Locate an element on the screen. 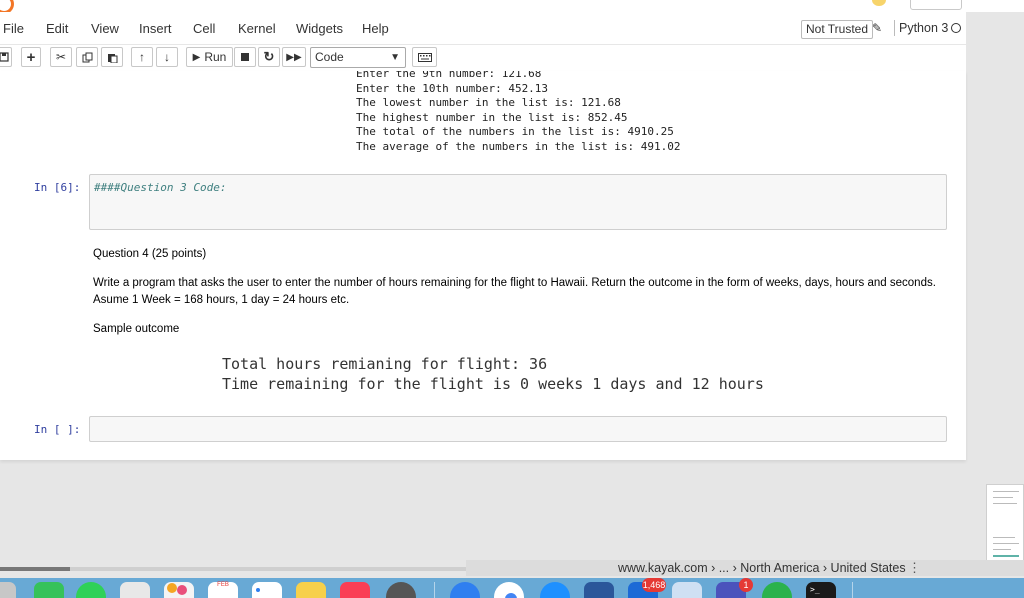  edit-pencil-icon: ✎ is located at coordinates (877, 28).